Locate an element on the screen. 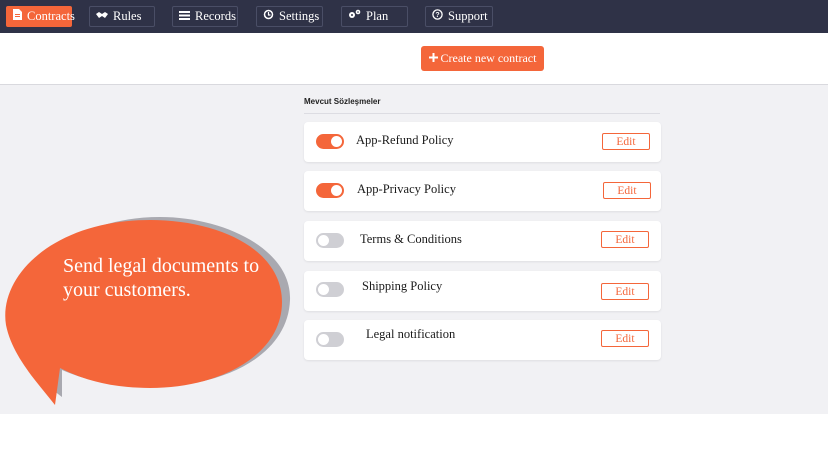  contract-label: Terms & Conditions is located at coordinates (411, 239).